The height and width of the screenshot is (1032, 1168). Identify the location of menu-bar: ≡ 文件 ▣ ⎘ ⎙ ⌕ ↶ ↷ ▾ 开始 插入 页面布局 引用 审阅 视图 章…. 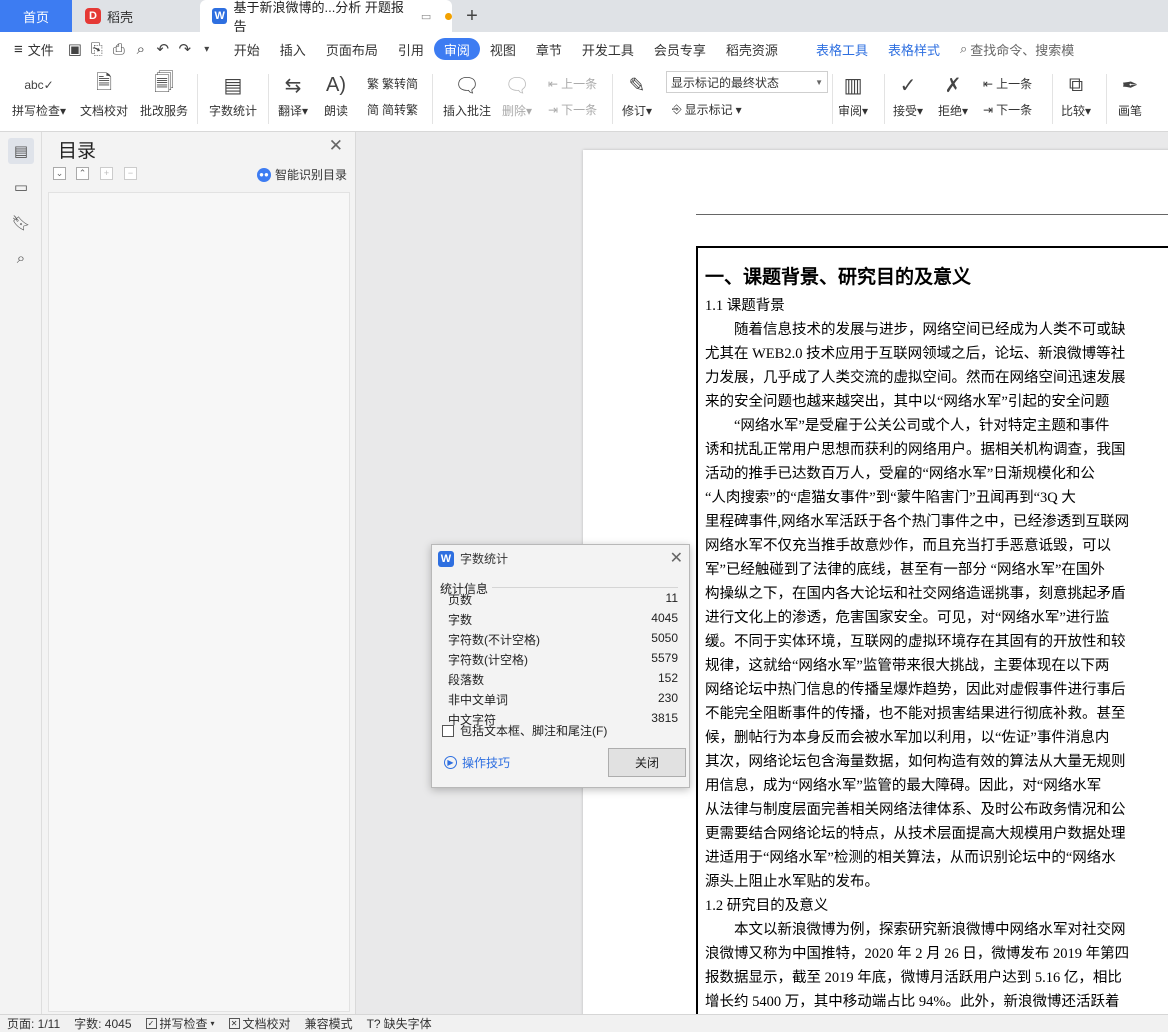
(584, 49).